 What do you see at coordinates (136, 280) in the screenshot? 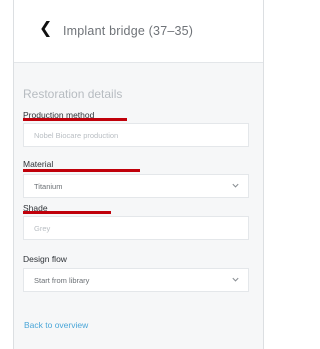
I see `design-flow-dropdown: Start from library` at bounding box center [136, 280].